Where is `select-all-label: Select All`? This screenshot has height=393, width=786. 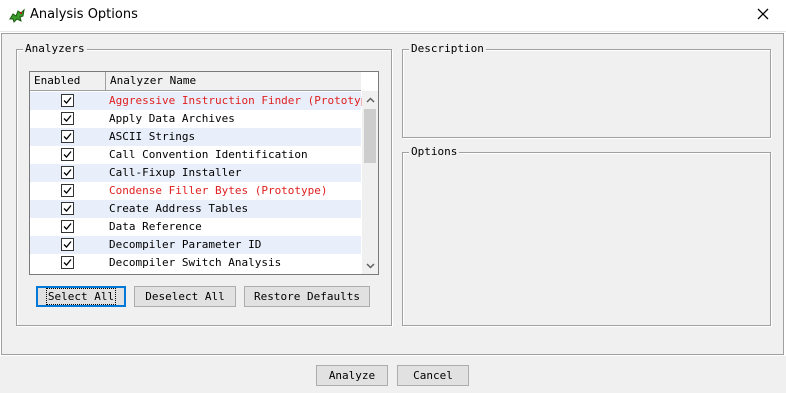 select-all-label: Select All is located at coordinates (81, 296).